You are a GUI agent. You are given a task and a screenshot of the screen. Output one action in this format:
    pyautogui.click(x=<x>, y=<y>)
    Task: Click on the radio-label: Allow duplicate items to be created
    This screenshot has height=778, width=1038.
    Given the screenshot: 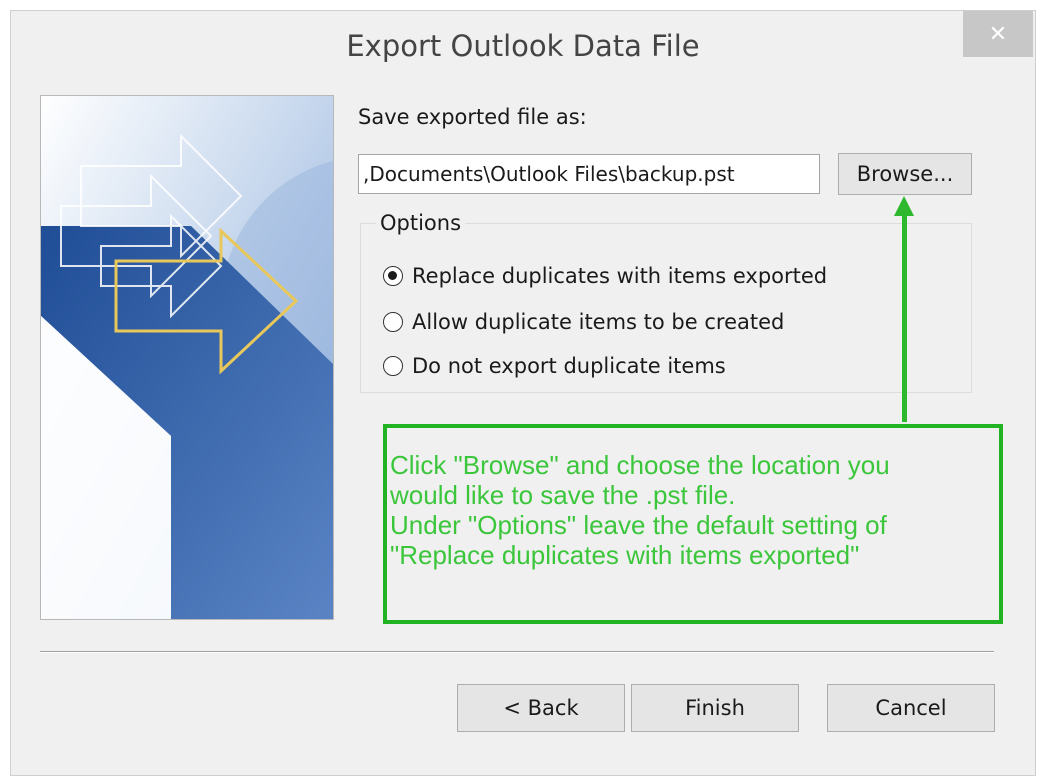 What is the action you would take?
    pyautogui.click(x=598, y=322)
    